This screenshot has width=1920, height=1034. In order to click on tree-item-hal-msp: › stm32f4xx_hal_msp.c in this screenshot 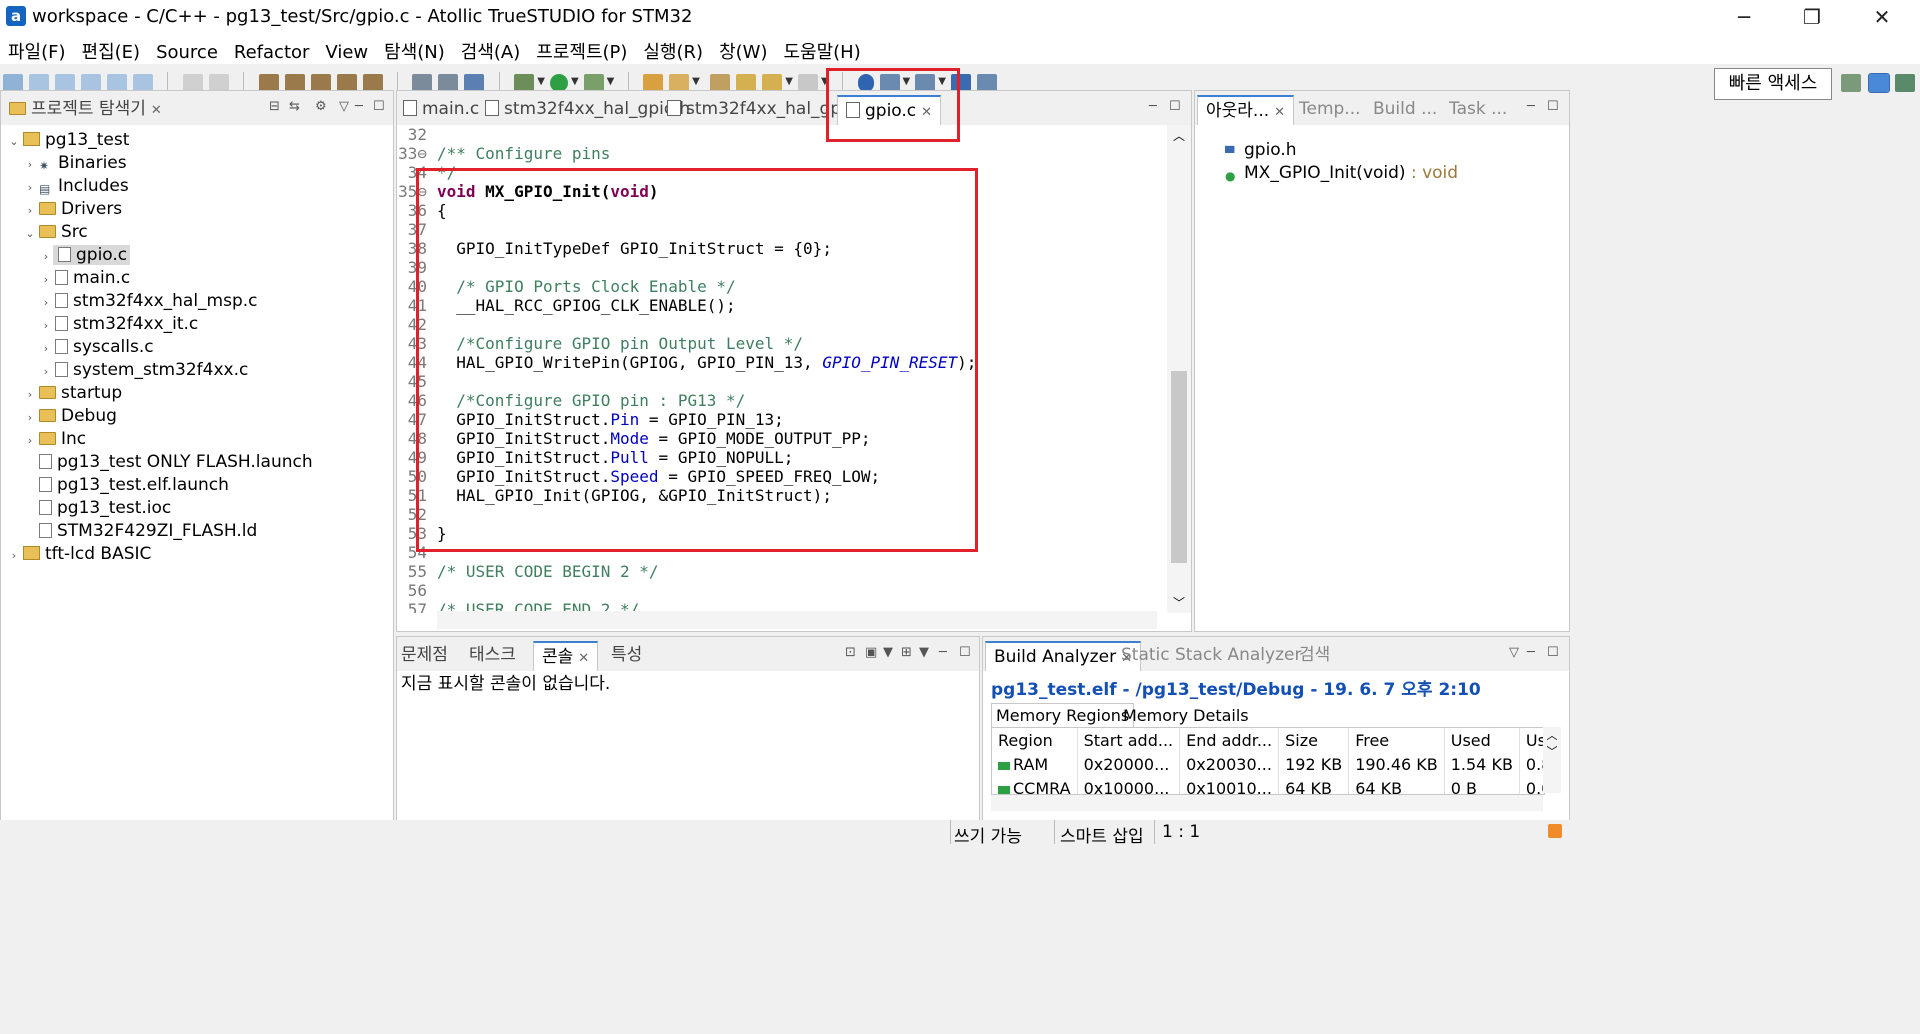, I will do `click(148, 301)`.